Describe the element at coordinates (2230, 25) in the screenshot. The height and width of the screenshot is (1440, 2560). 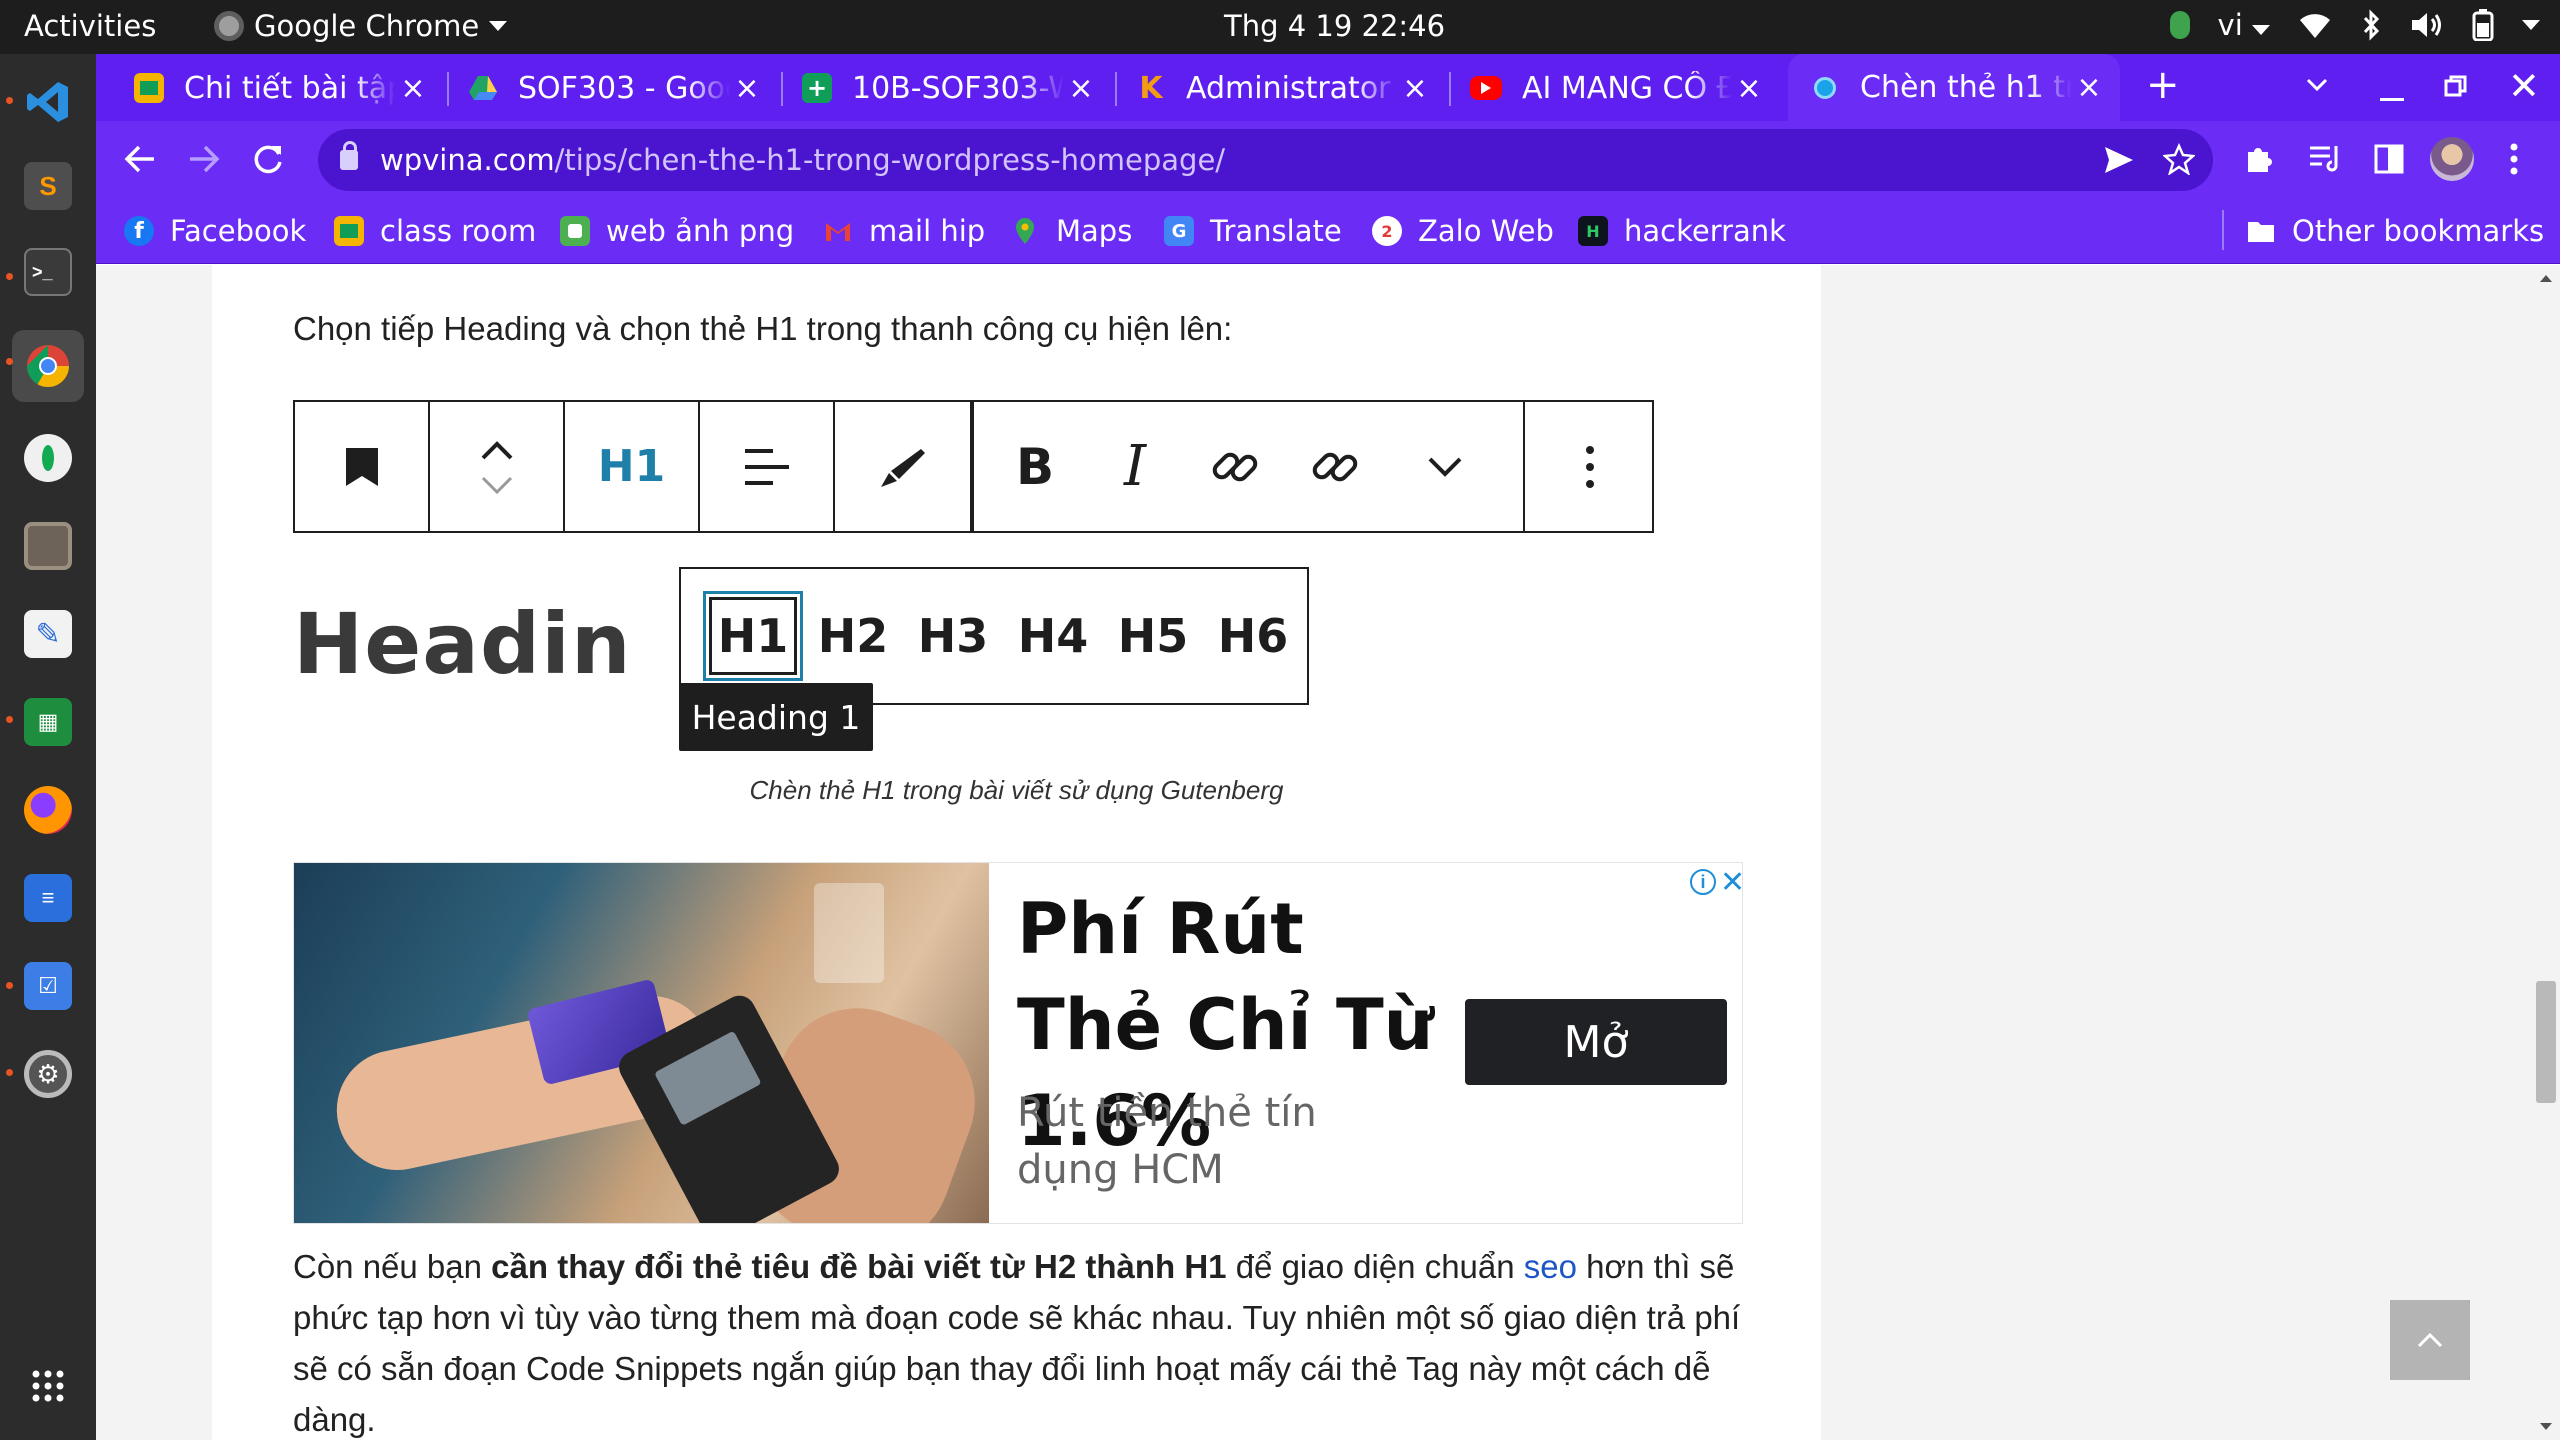
I see `input-language-label: vi` at that location.